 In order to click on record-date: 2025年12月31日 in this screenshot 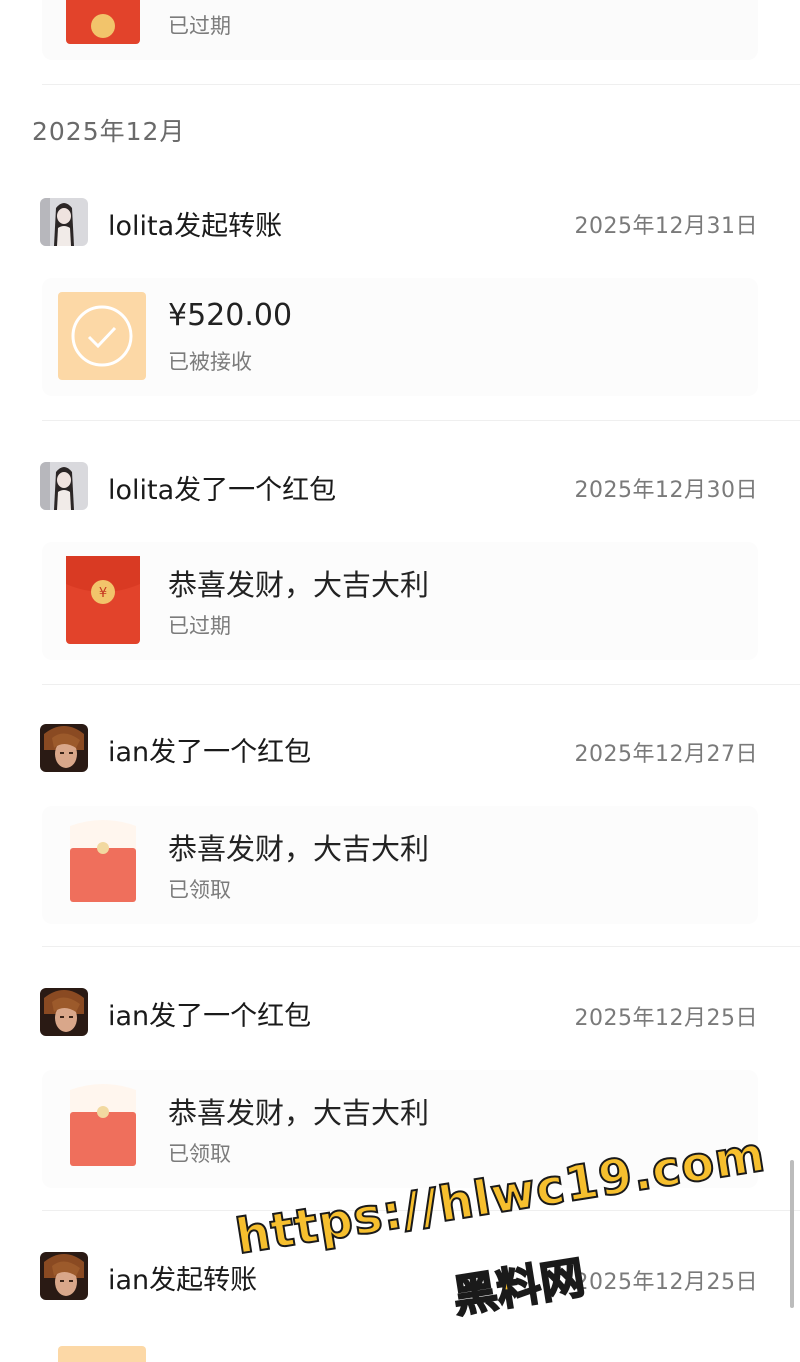, I will do `click(666, 226)`.